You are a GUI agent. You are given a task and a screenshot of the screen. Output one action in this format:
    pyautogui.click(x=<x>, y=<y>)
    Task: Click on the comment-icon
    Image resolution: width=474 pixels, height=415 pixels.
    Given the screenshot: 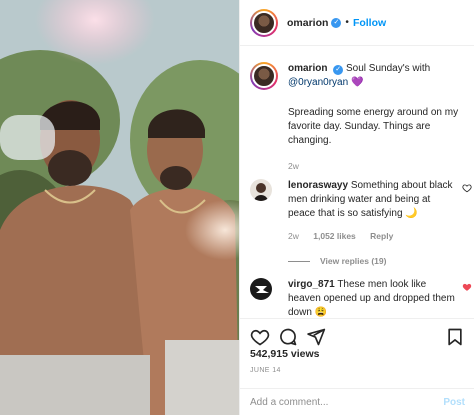 What is the action you would take?
    pyautogui.click(x=288, y=337)
    